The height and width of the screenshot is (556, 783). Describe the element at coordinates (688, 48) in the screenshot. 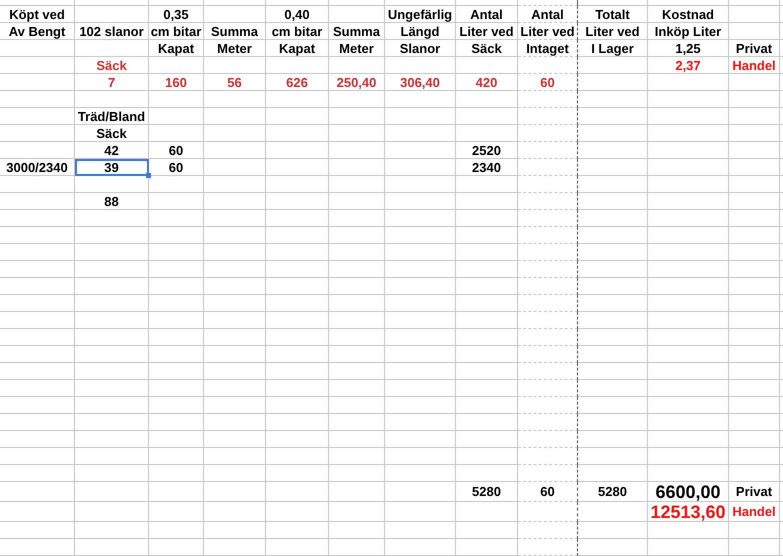

I see `table-cell: 1,25` at that location.